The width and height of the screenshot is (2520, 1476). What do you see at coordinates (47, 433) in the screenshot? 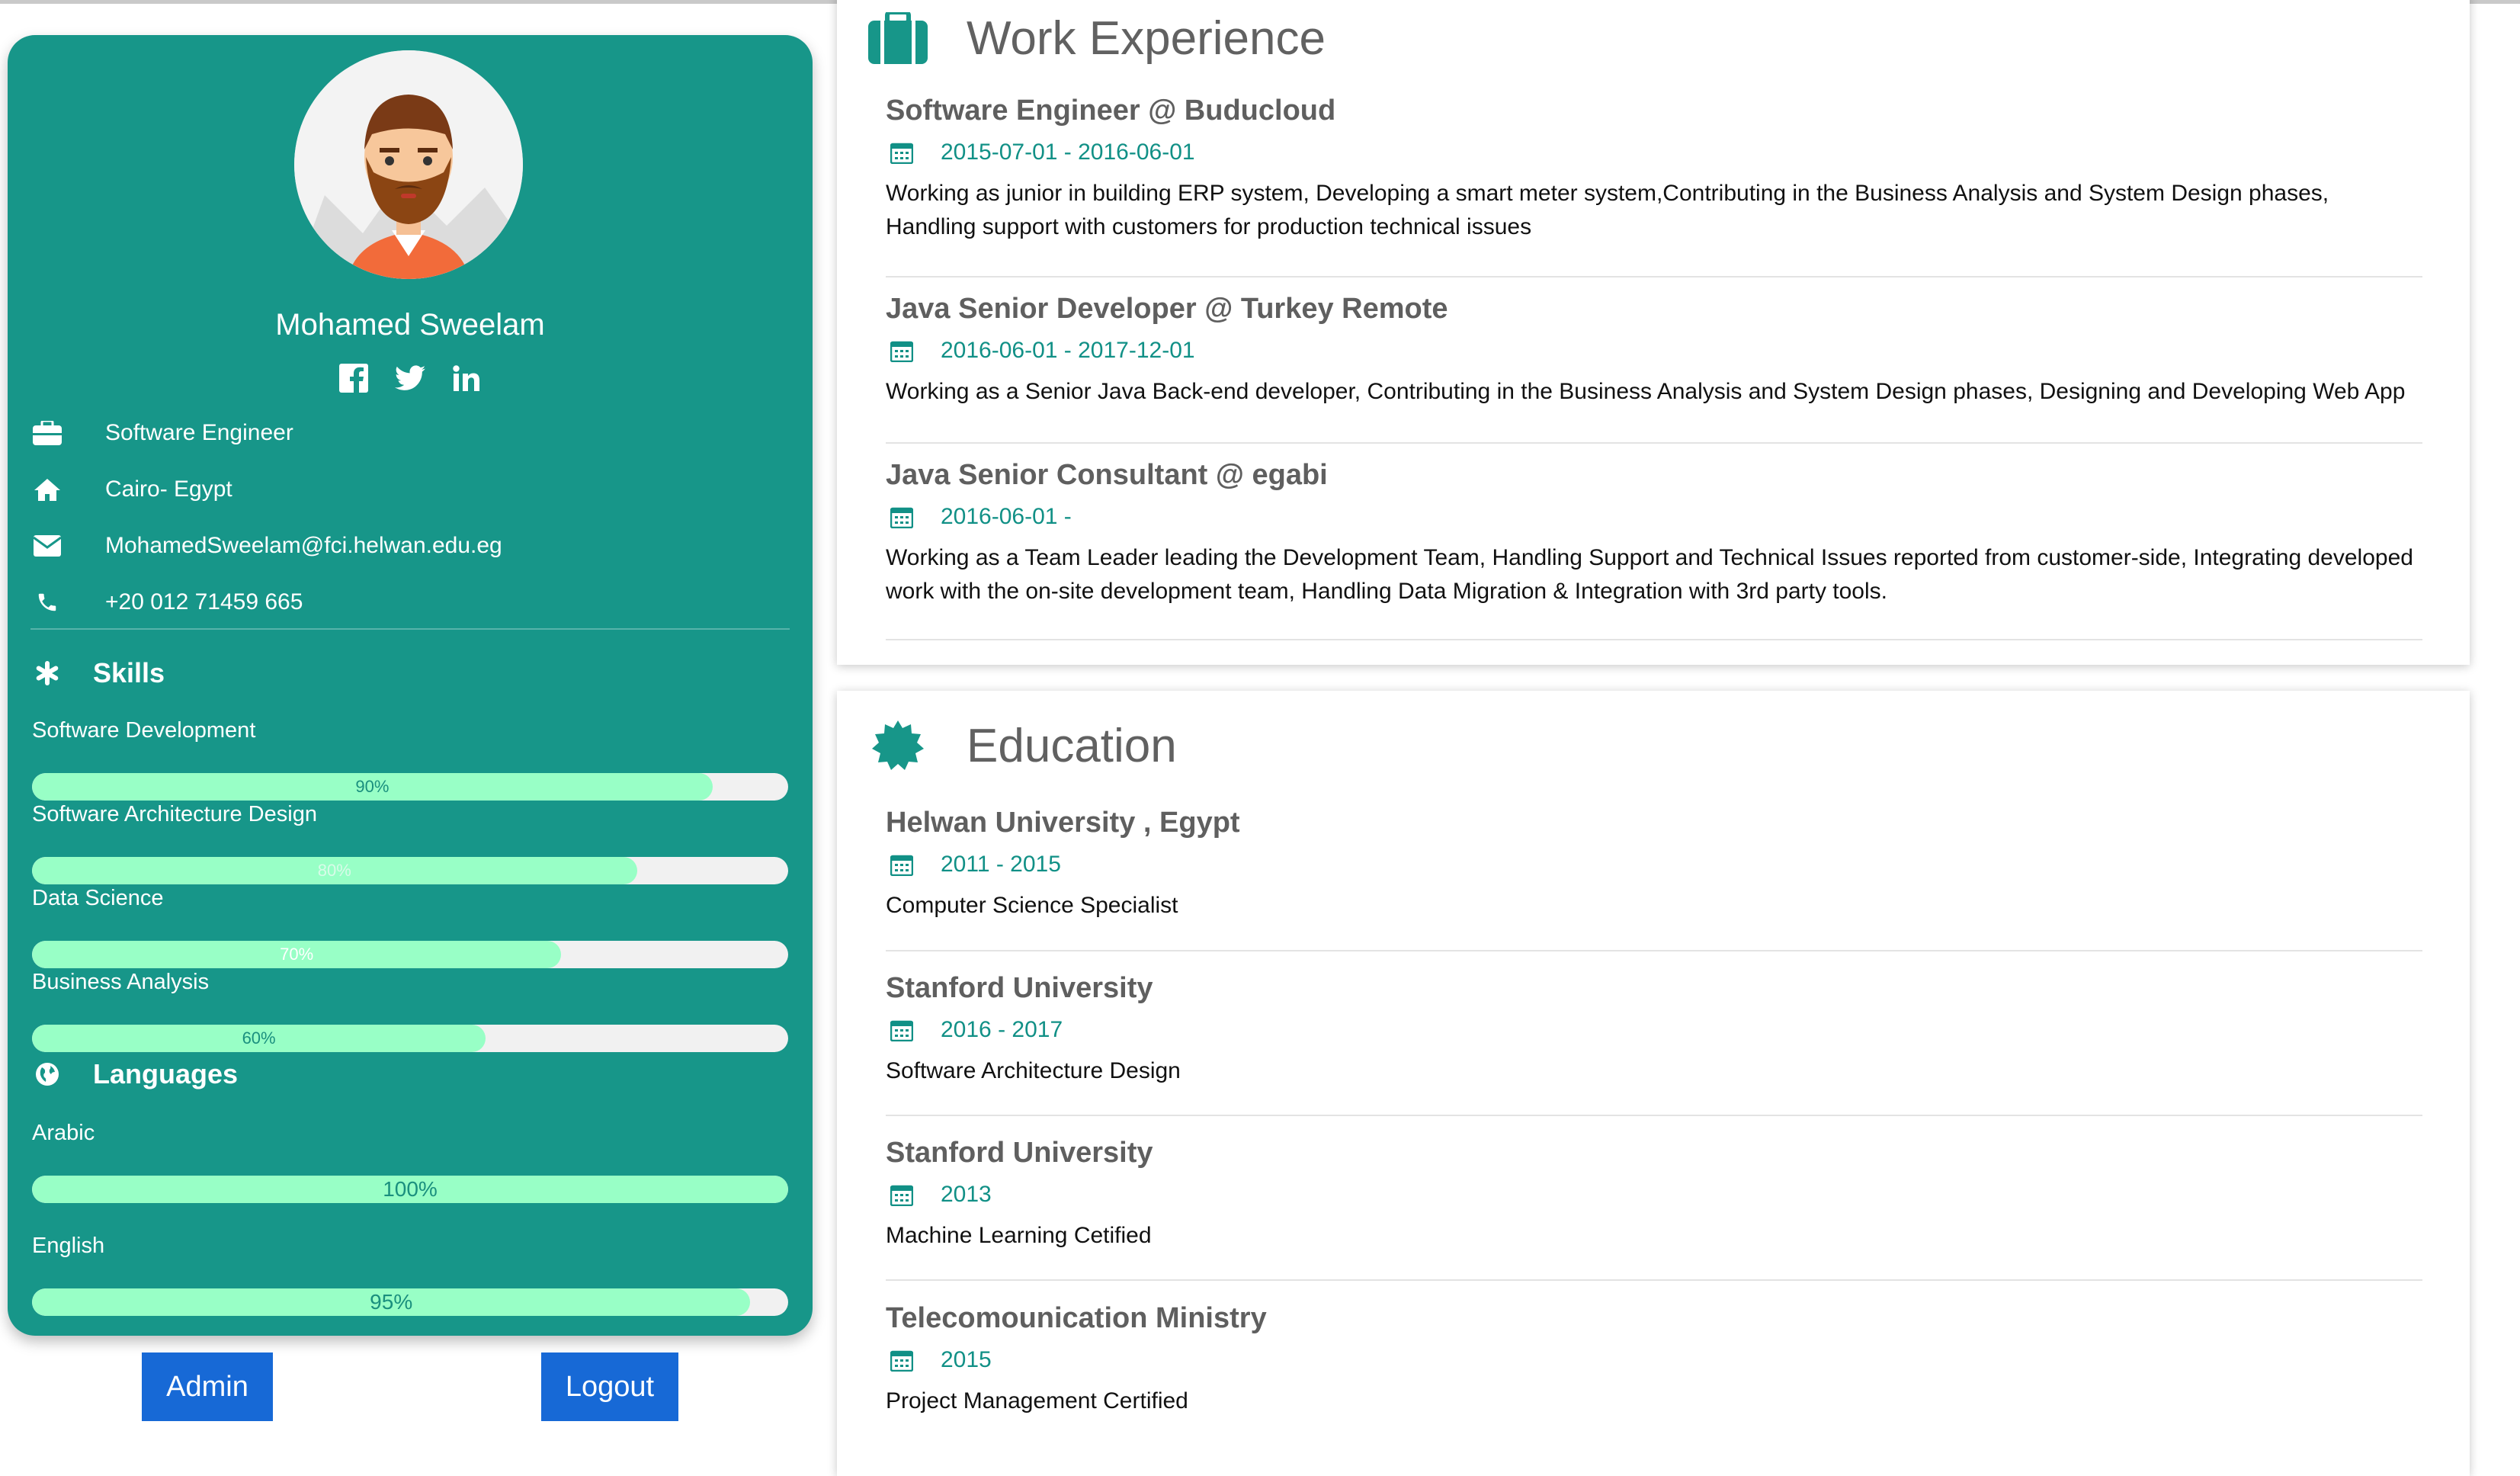
I see `briefcase-icon` at bounding box center [47, 433].